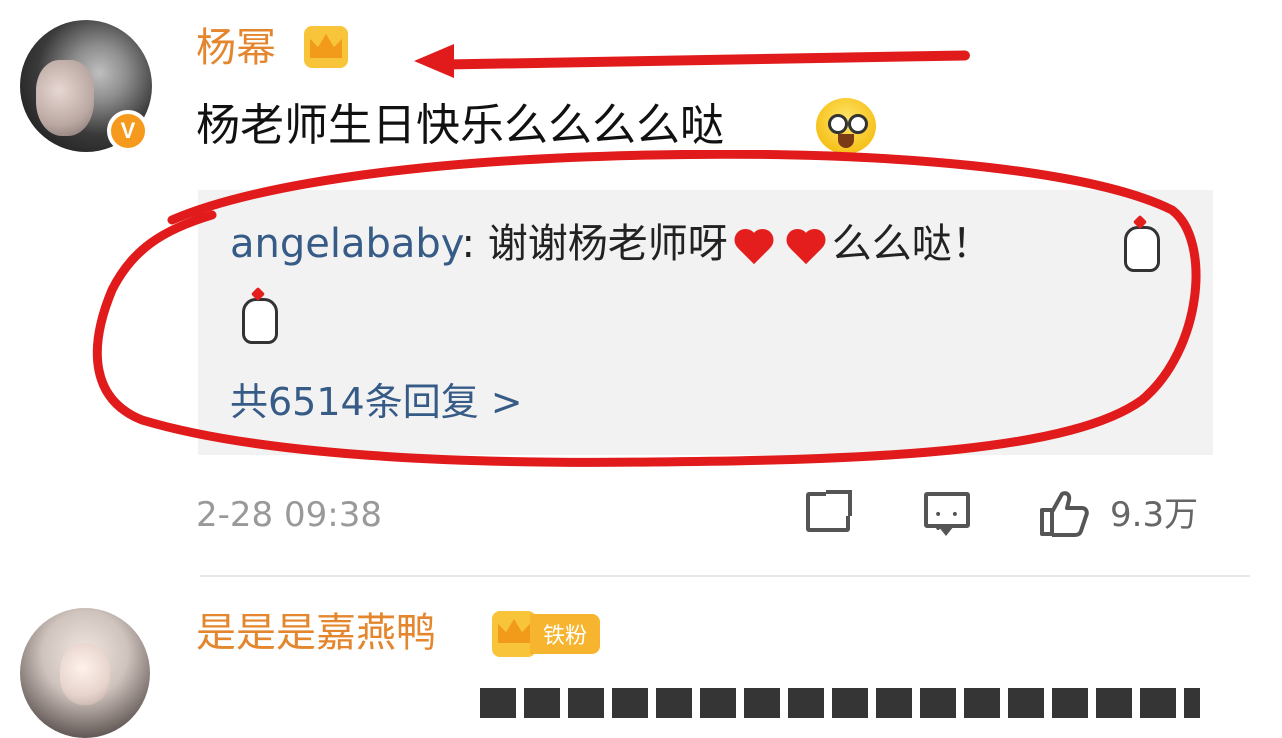 Image resolution: width=1282 pixels, height=738 pixels. Describe the element at coordinates (289, 515) in the screenshot. I see `comment-timestamp: 2-28 09:38` at that location.